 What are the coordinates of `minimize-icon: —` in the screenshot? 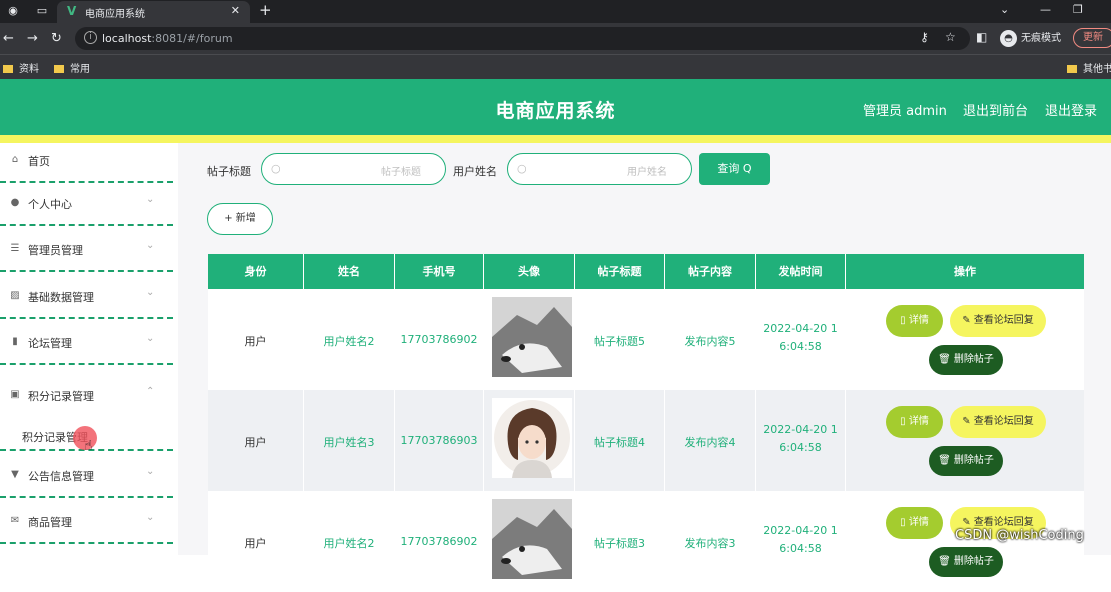 It's located at (1045, 9).